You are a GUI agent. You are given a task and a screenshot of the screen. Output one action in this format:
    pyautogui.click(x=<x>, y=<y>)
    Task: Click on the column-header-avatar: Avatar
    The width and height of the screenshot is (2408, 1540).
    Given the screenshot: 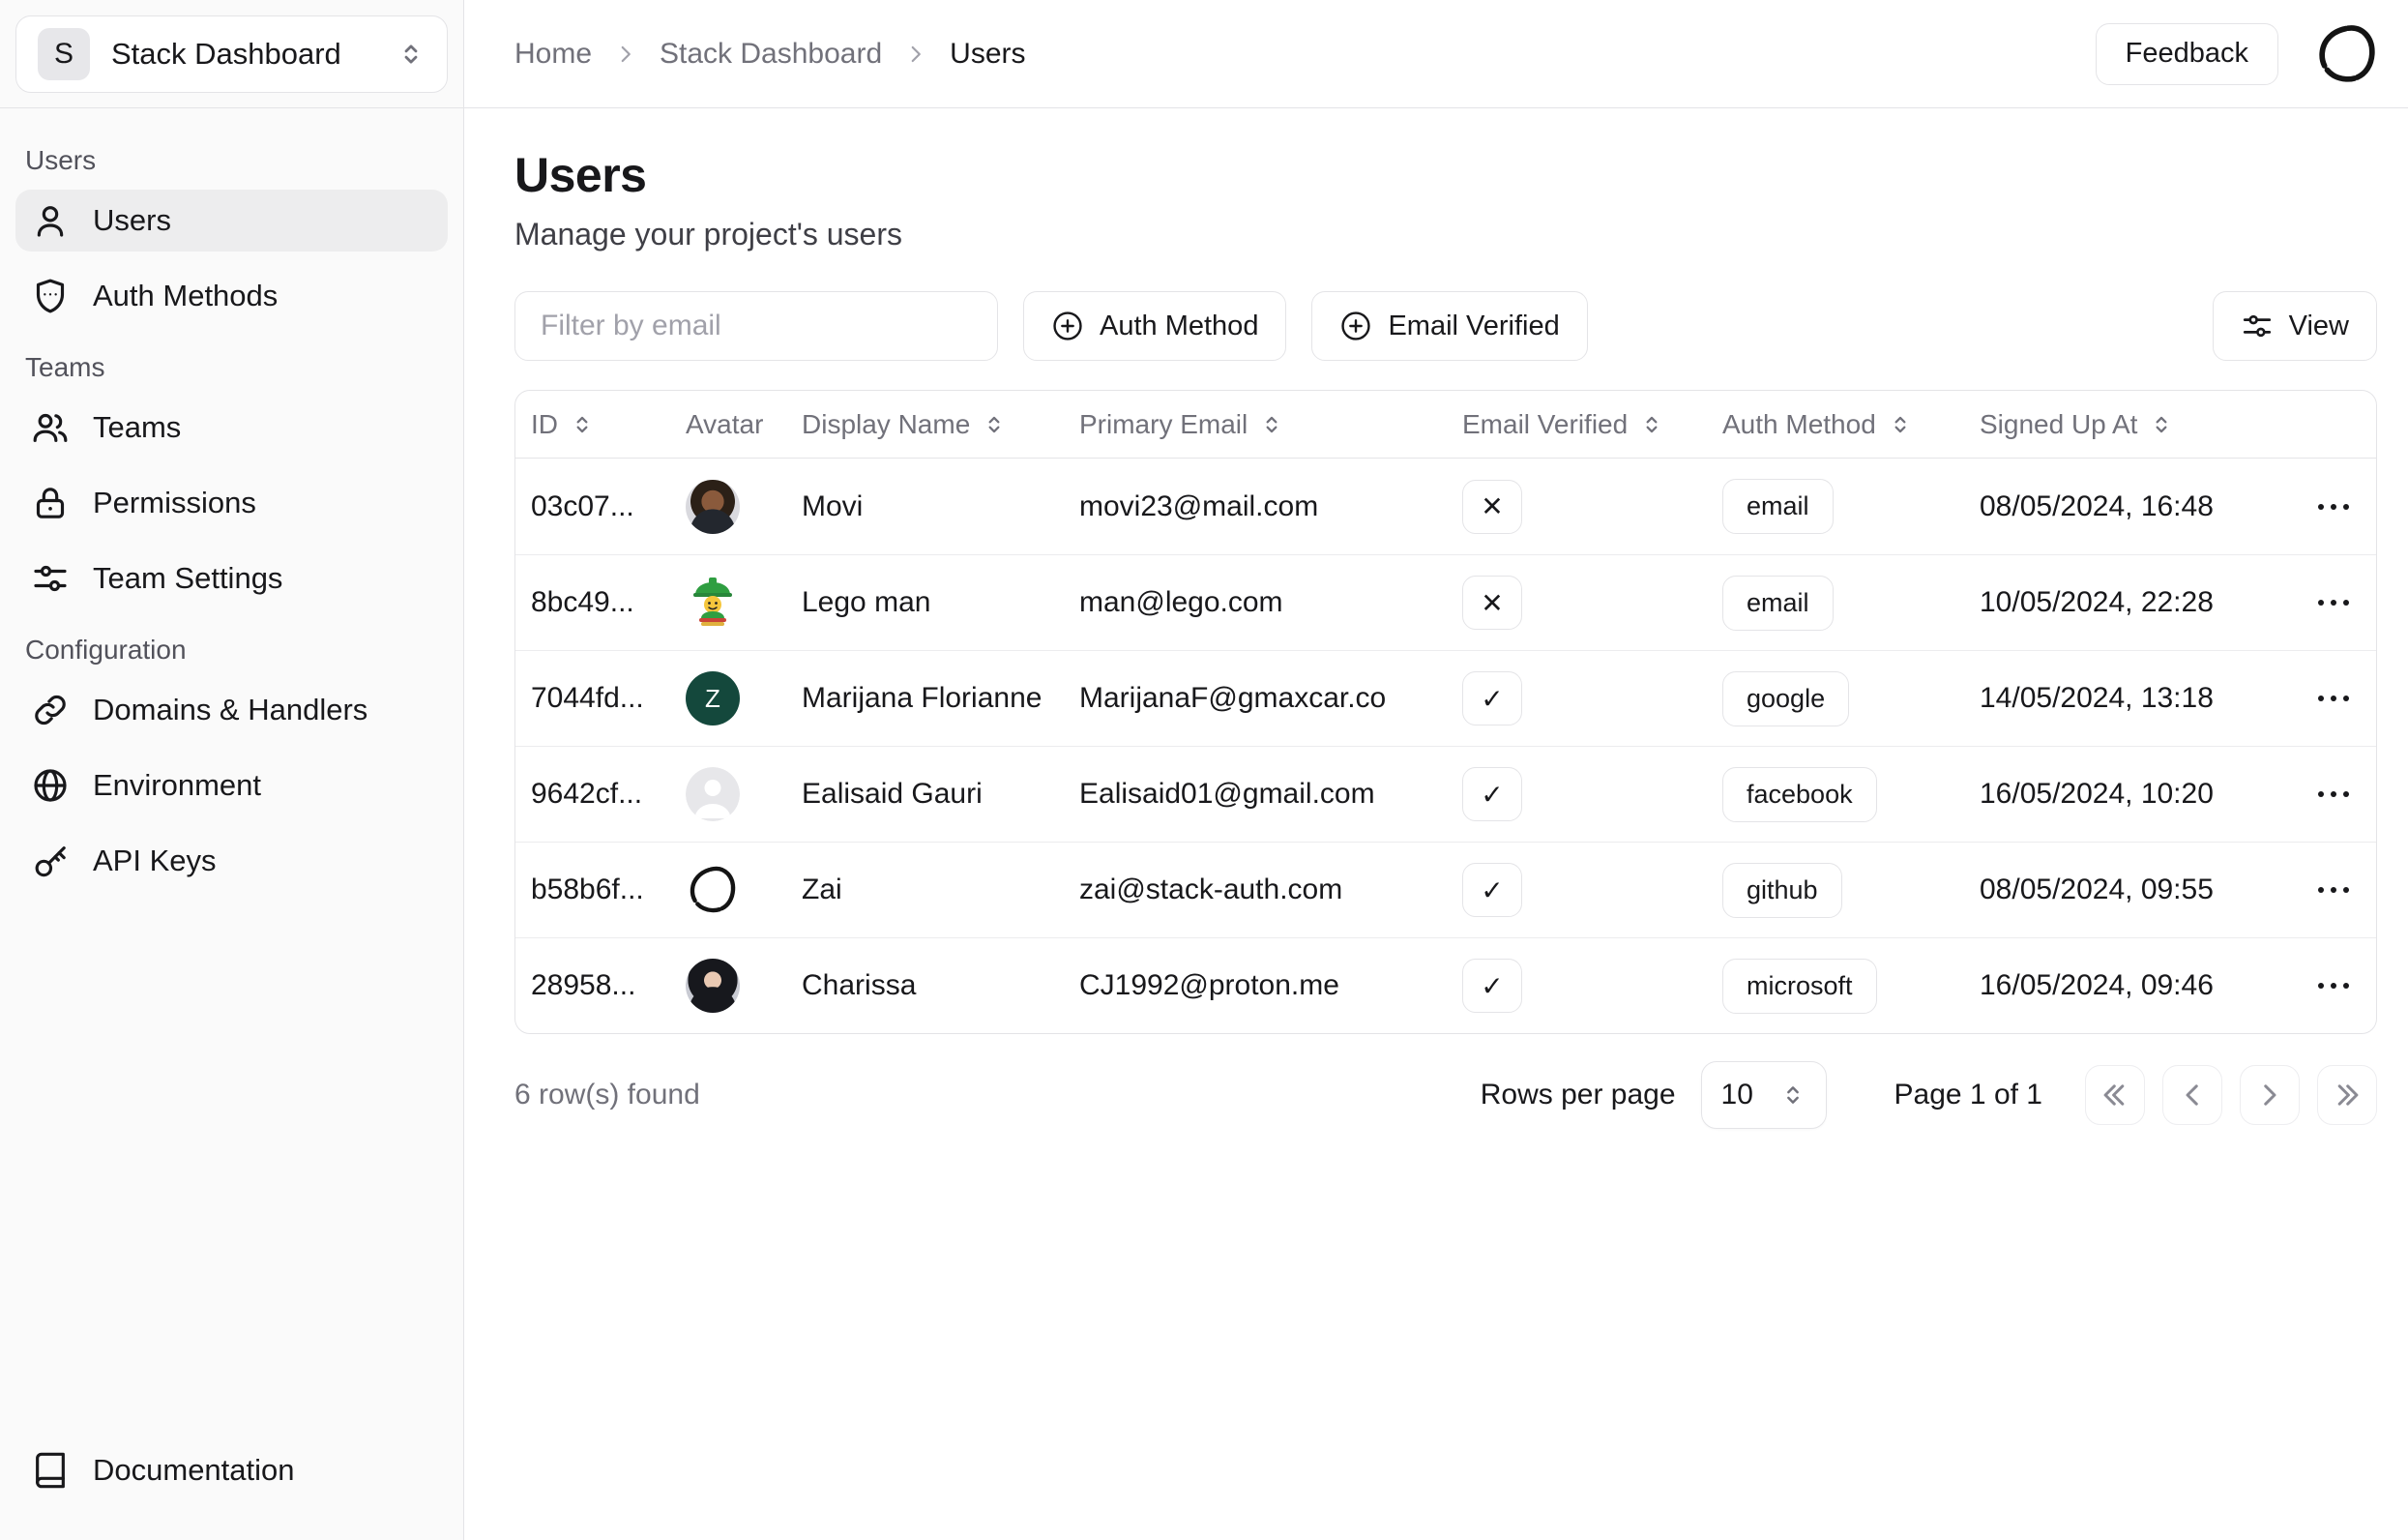 What is the action you would take?
    pyautogui.click(x=744, y=424)
    